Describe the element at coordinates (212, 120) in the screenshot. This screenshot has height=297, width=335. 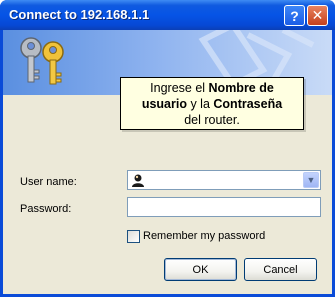
I see `callout-text-3: del router.` at that location.